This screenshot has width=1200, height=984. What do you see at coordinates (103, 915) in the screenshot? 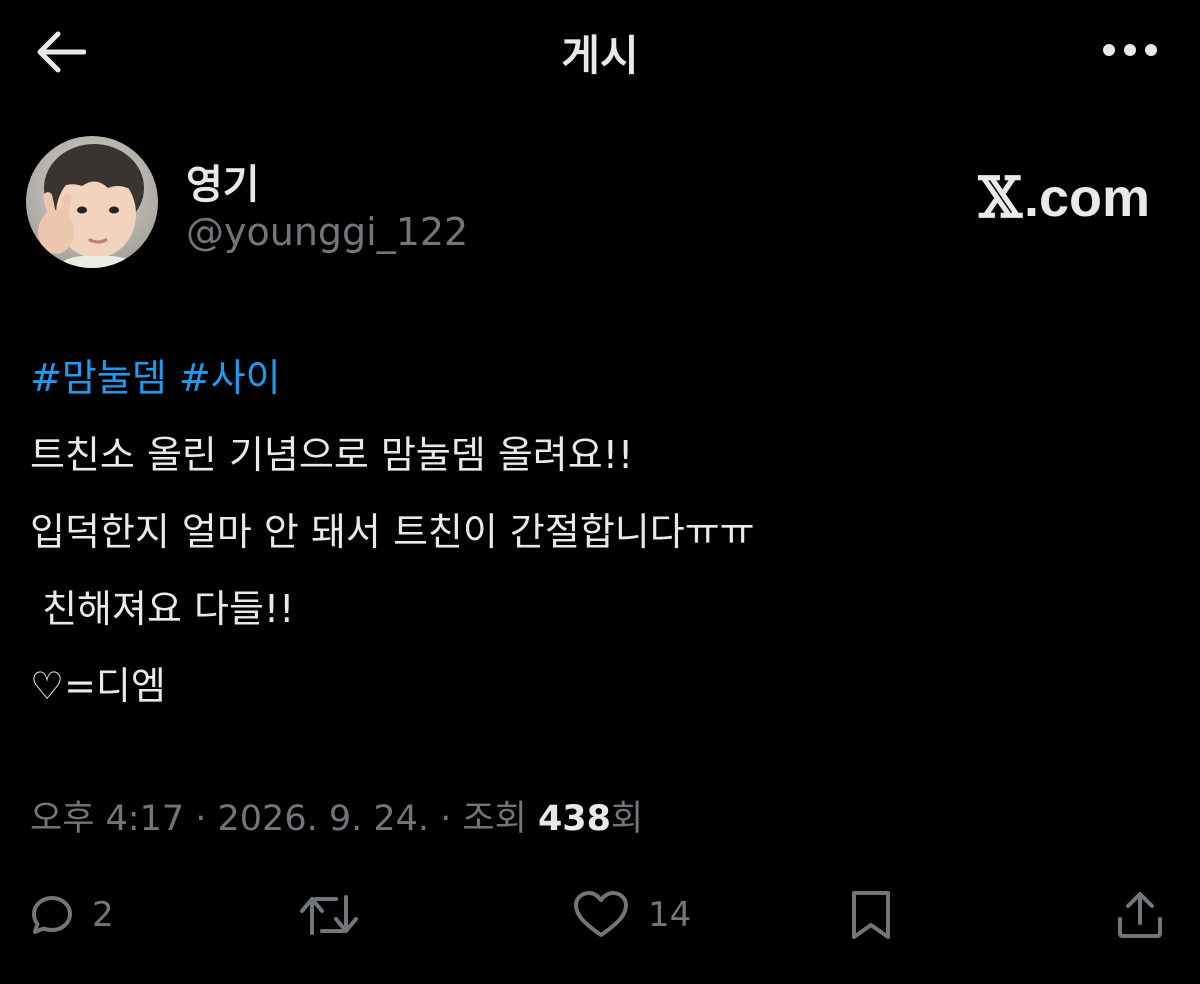
I see `reply-count: 2` at bounding box center [103, 915].